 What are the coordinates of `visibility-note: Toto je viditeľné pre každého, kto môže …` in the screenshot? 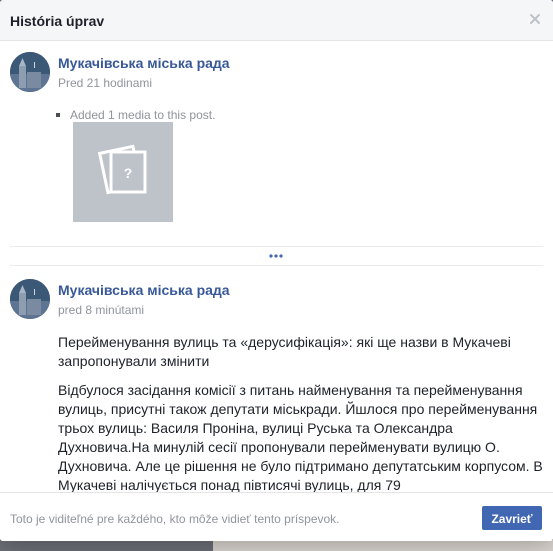 It's located at (175, 519).